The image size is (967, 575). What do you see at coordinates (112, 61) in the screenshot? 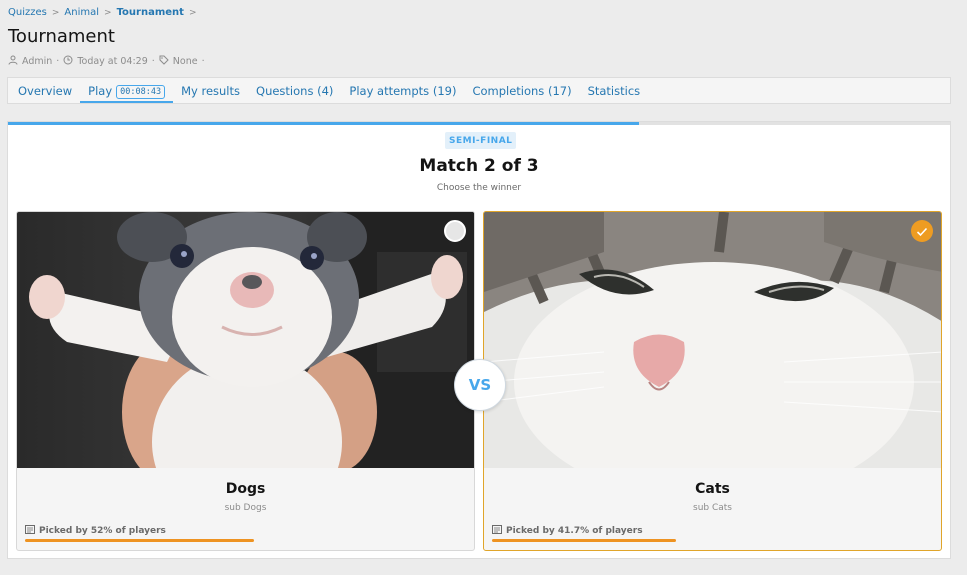
I see `post-time: Today at 04:29` at bounding box center [112, 61].